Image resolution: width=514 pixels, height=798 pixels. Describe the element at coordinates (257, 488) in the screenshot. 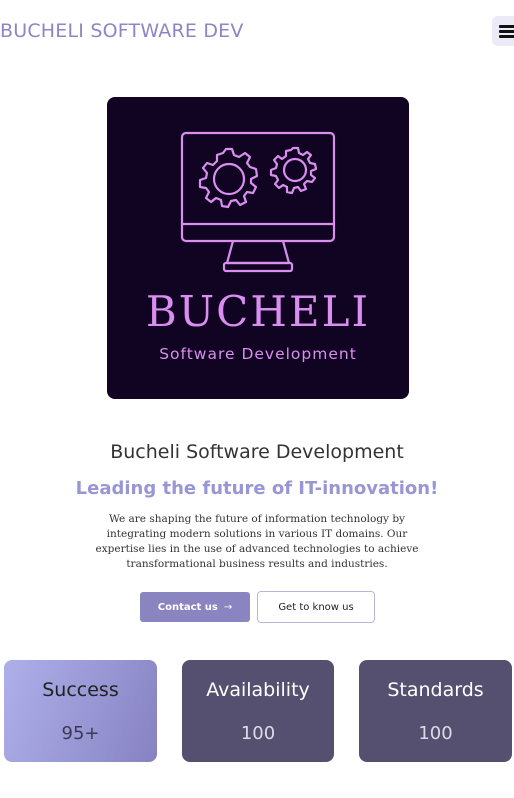

I see `tagline: Leading the future of IT-innovation!` at that location.